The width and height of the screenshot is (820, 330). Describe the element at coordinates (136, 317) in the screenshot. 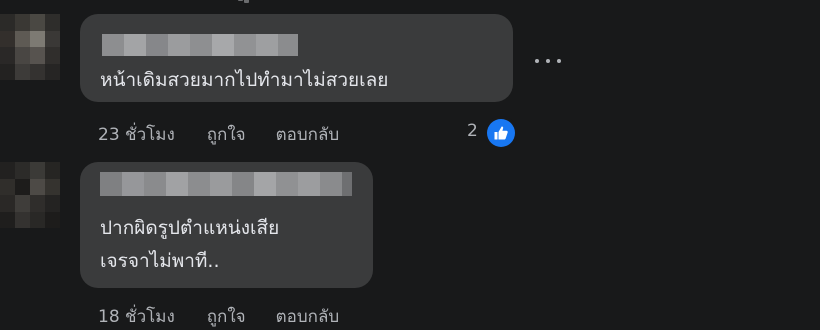

I see `comment-timestamp: 18 ชั่วโมง` at that location.